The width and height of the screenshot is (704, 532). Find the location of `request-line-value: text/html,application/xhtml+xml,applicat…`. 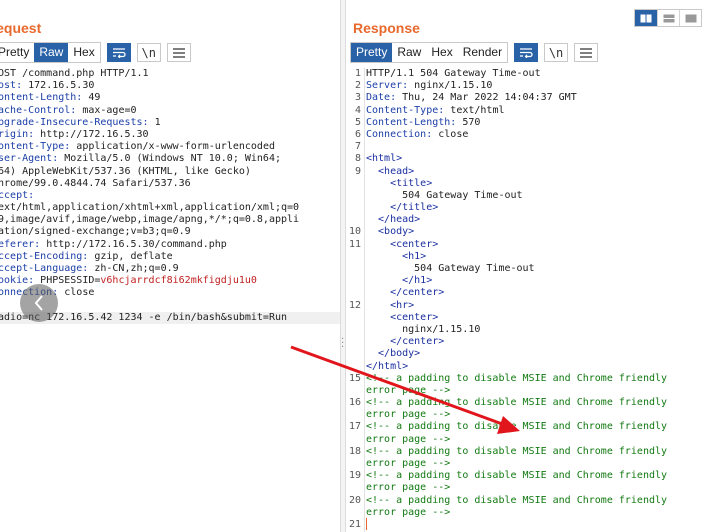

request-line-value: text/html,application/xhtml+xml,applicat… is located at coordinates (150, 208).